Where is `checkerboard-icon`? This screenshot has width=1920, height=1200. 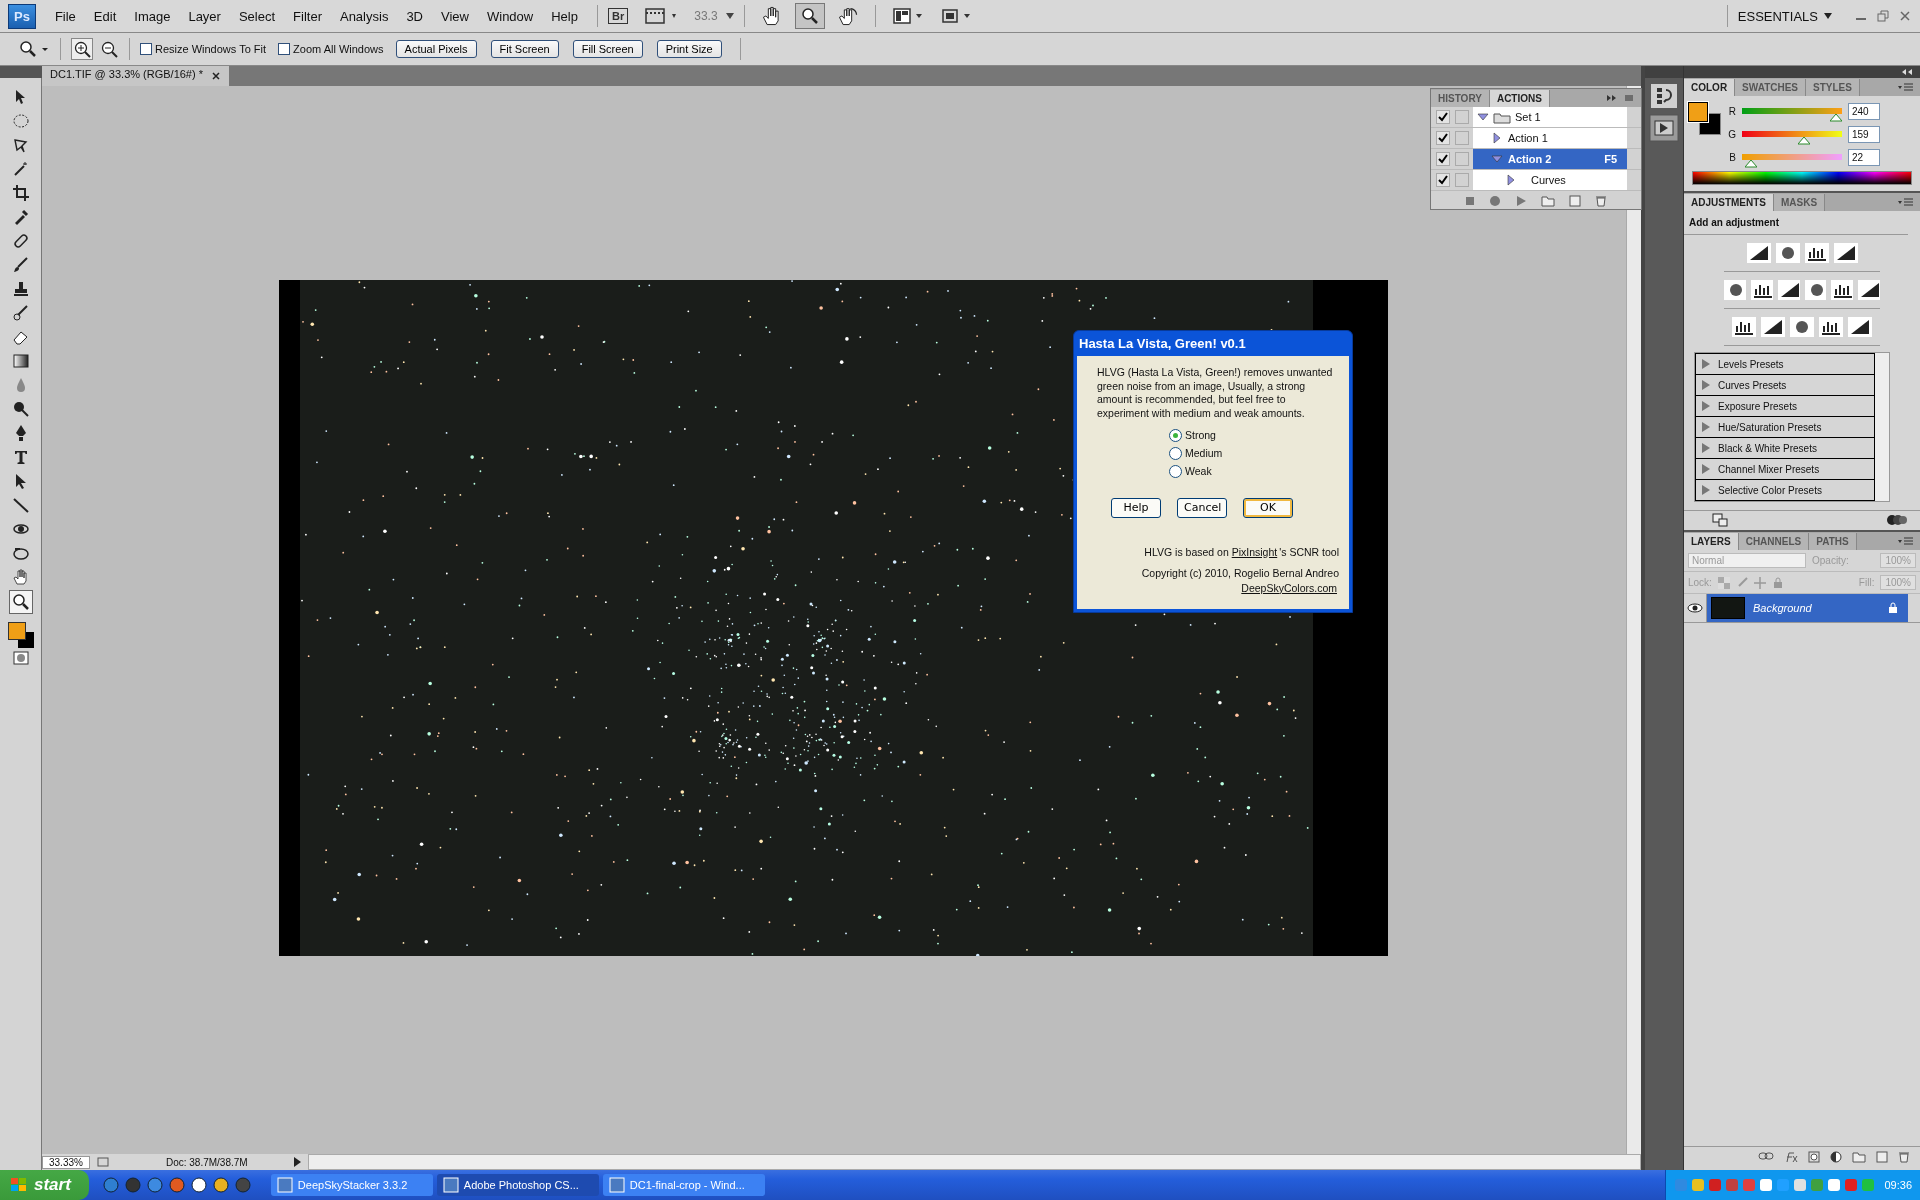 checkerboard-icon is located at coordinates (1723, 582).